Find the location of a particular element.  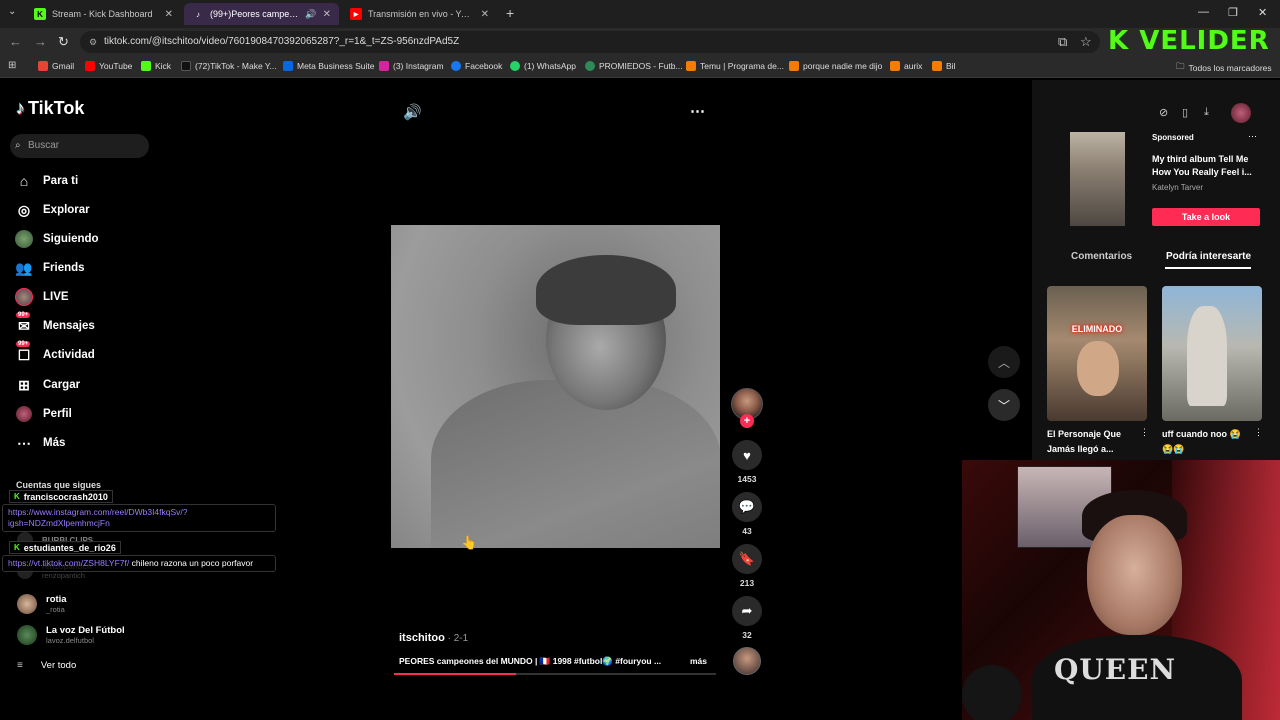

ad-more-icon: ⋯ is located at coordinates (1252, 136).